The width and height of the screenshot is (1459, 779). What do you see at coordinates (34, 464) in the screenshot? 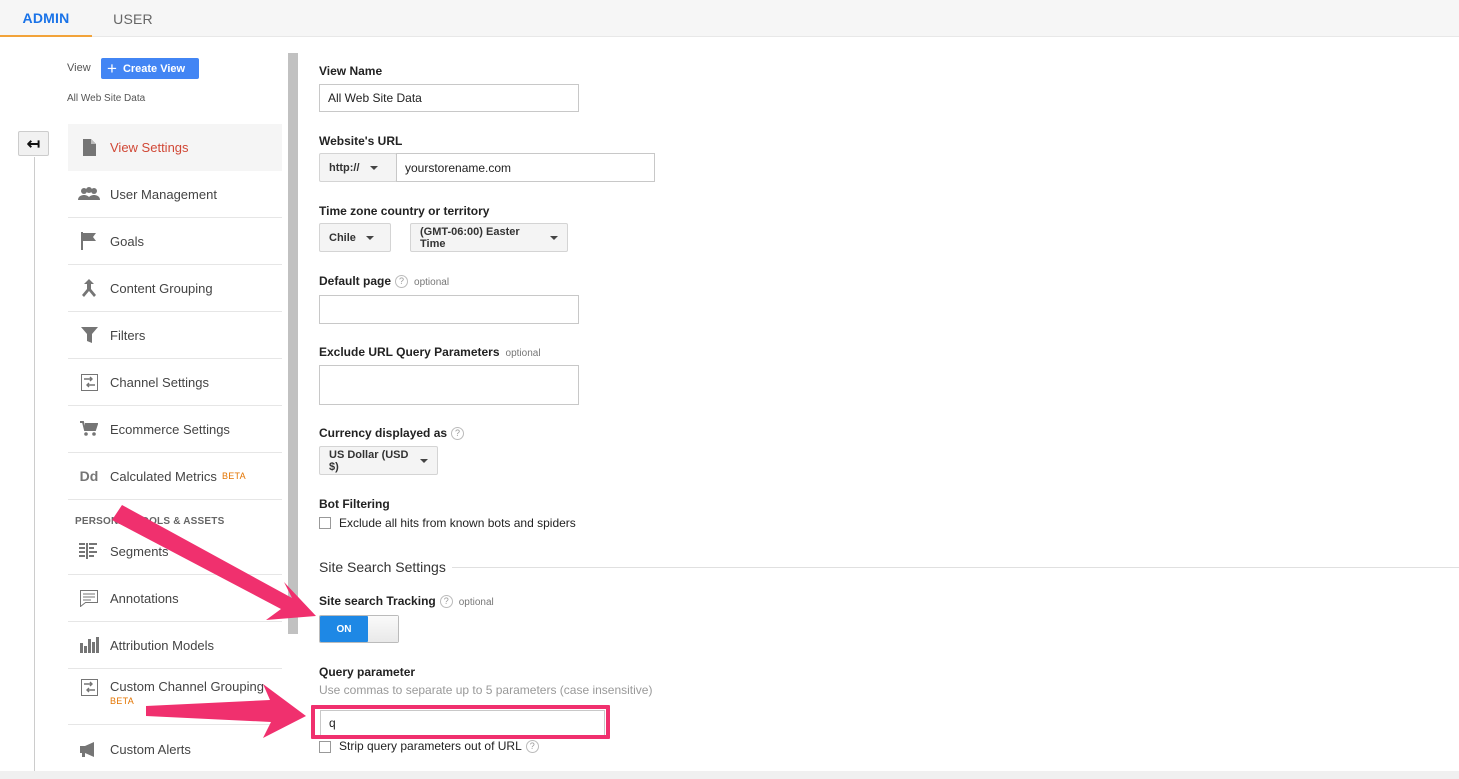
I see `sidebar-divider` at bounding box center [34, 464].